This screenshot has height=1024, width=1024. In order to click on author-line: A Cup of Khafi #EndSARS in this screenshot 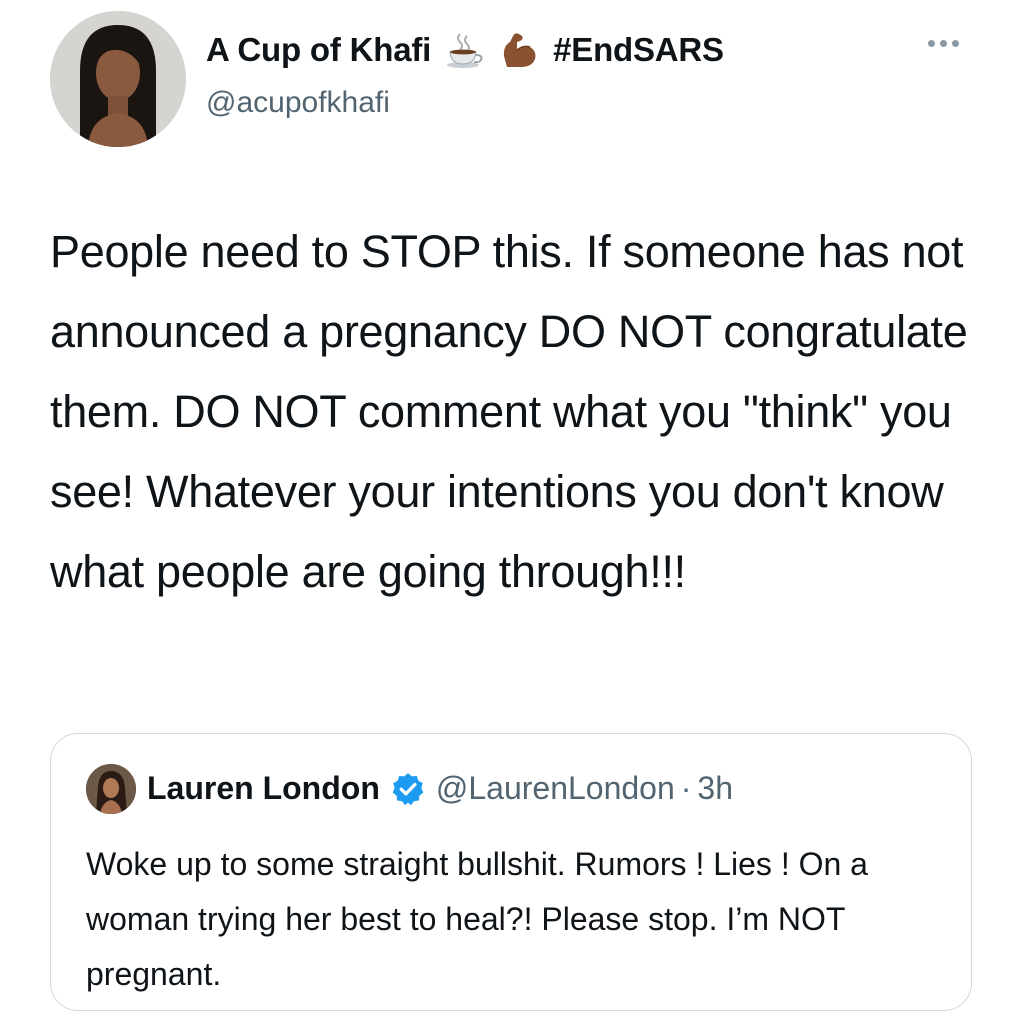, I will do `click(465, 50)`.